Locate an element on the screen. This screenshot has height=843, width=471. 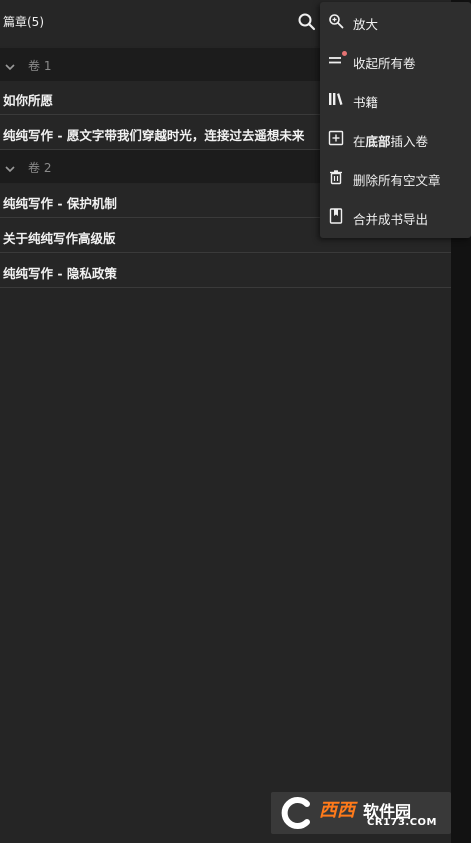
menu-item-delete-empty: 删除所有空文章 is located at coordinates (395, 177).